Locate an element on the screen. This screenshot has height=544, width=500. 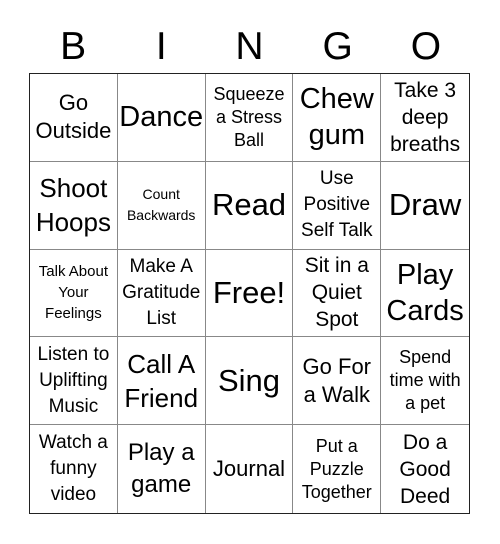
header-letter-g: G is located at coordinates (337, 46).